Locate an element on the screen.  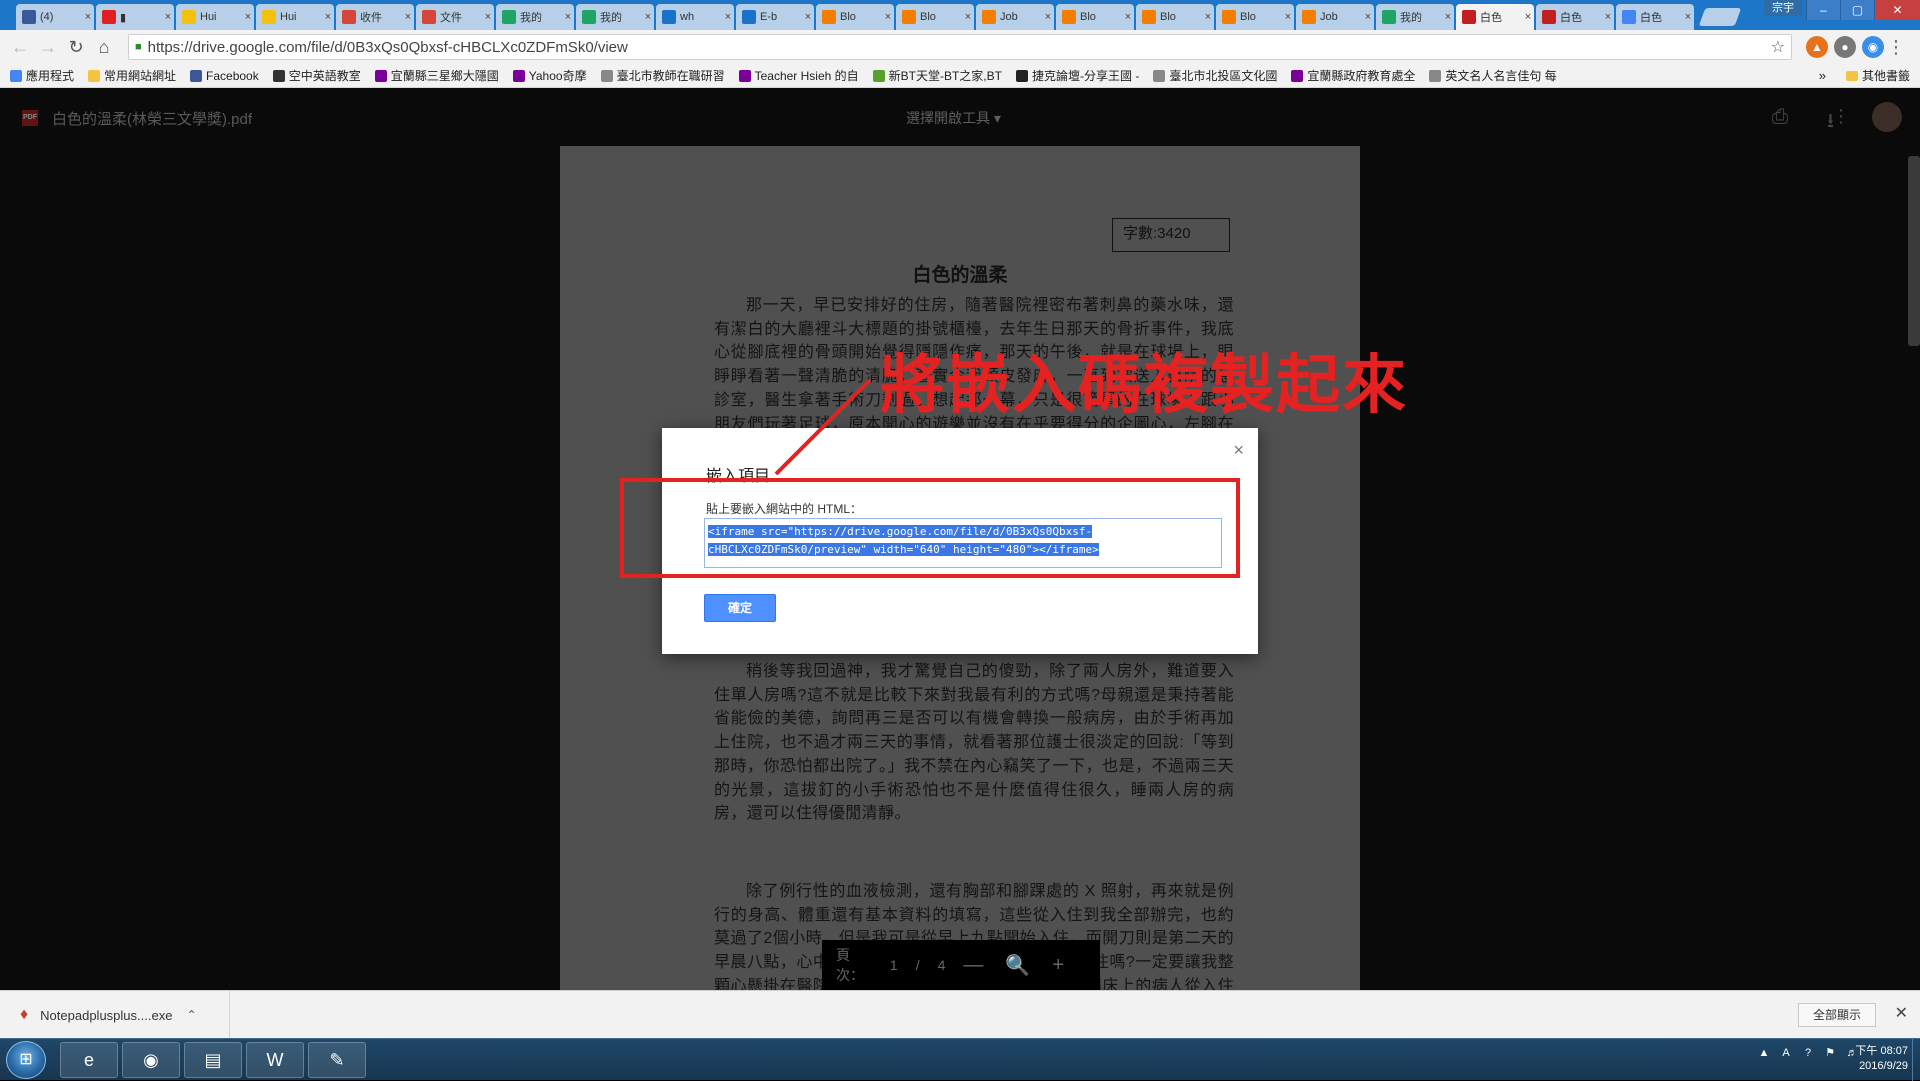
chevron-up-icon: ⌃ is located at coordinates (191, 1015).